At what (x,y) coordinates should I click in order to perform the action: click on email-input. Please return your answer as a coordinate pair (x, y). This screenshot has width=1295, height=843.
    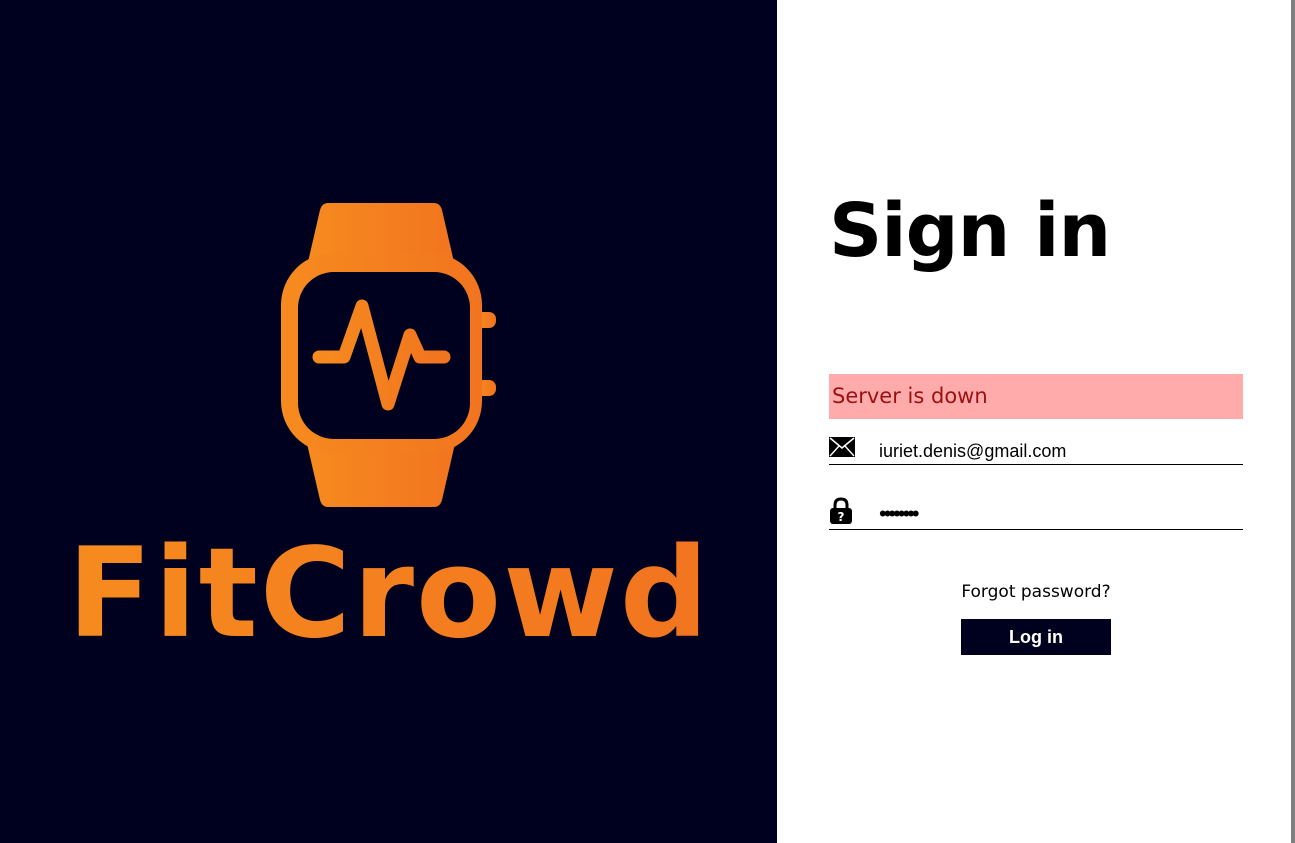
    Looking at the image, I should click on (1059, 451).